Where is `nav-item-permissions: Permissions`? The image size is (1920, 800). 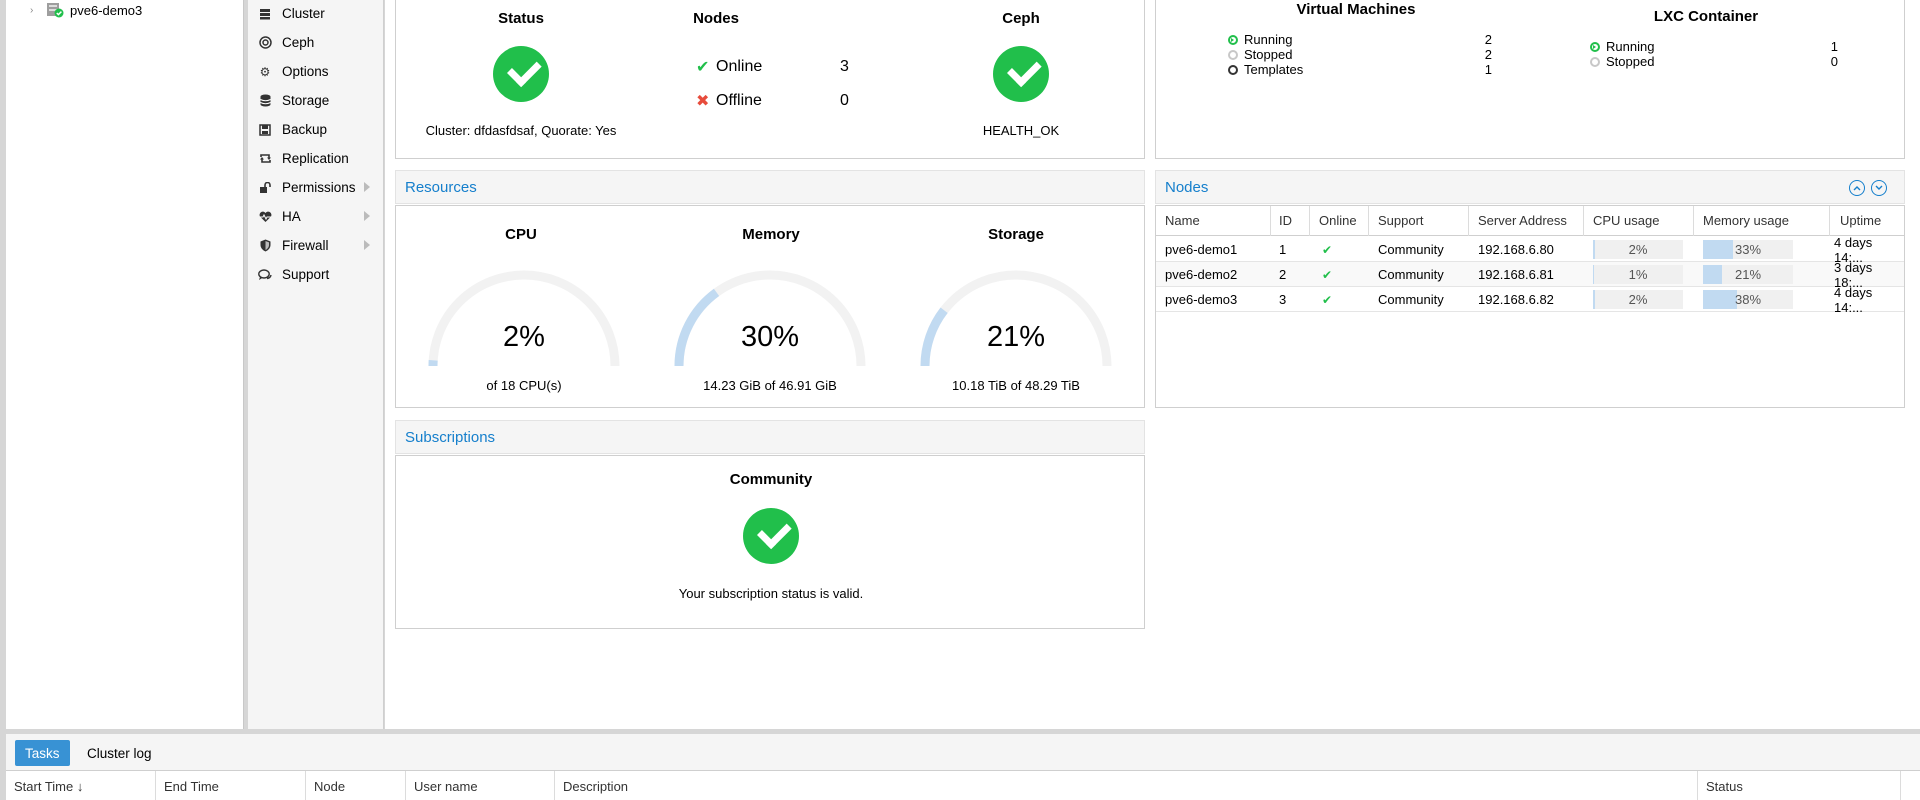
nav-item-permissions: Permissions is located at coordinates (316, 187).